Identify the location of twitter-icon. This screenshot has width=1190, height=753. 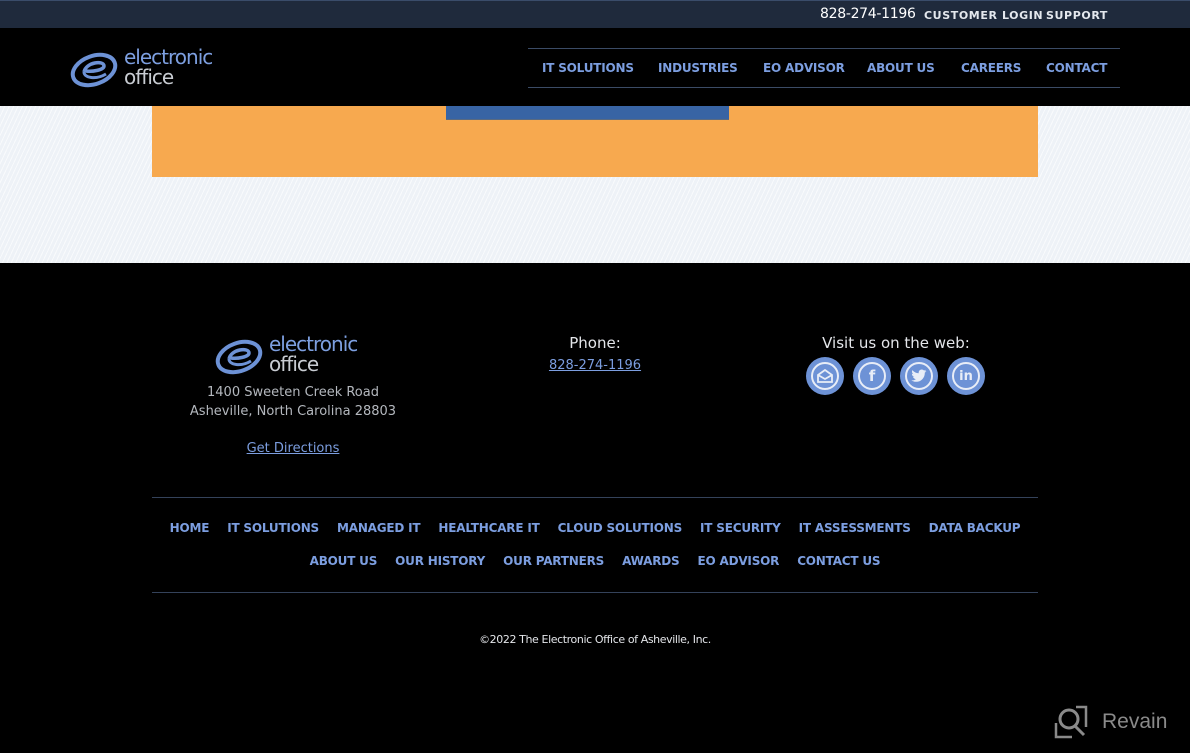
(919, 376).